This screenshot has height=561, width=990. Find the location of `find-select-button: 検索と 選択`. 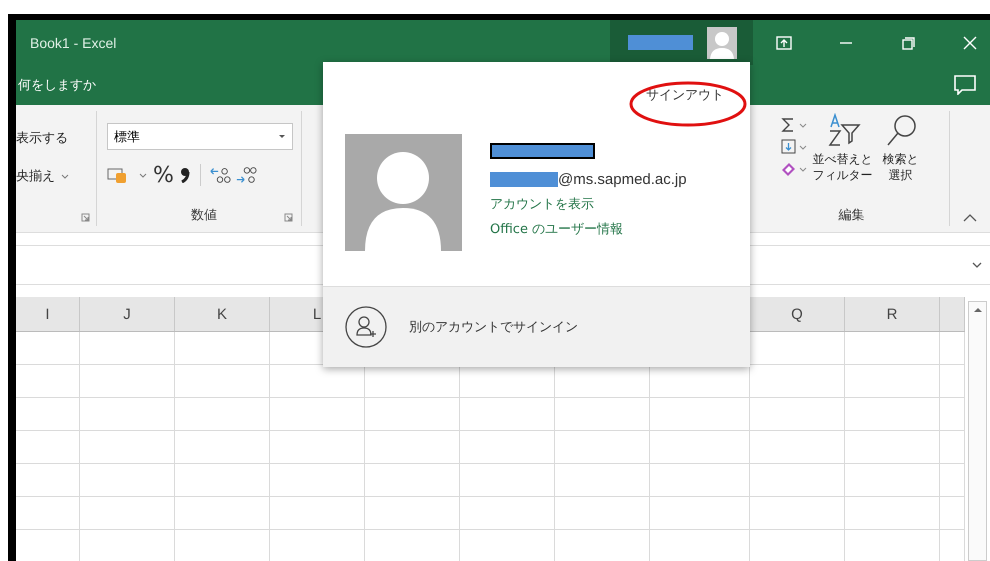

find-select-button: 検索と 選択 is located at coordinates (900, 148).